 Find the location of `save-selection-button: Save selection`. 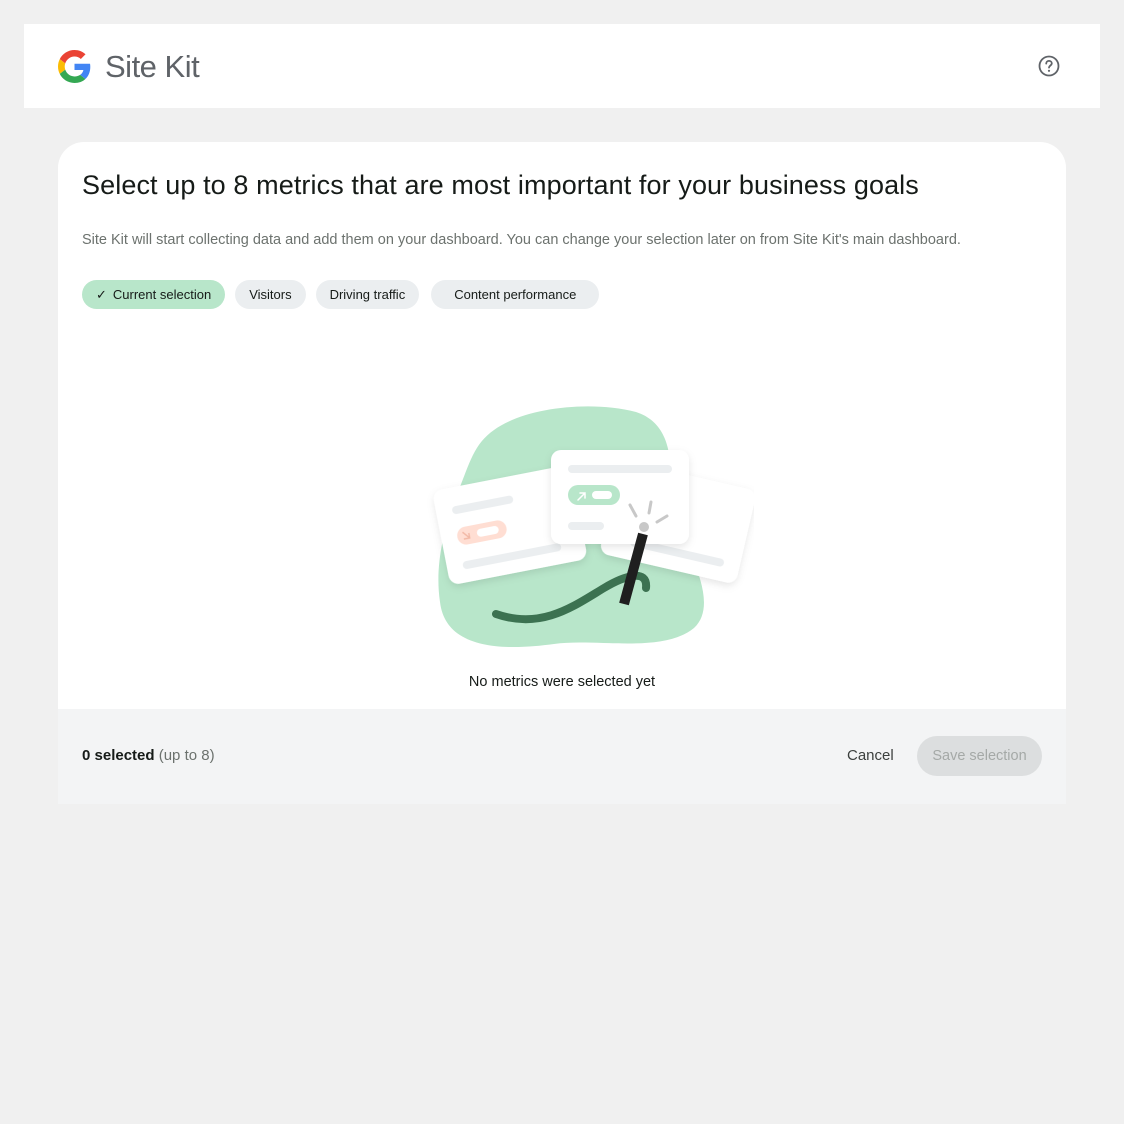

save-selection-button: Save selection is located at coordinates (979, 756).